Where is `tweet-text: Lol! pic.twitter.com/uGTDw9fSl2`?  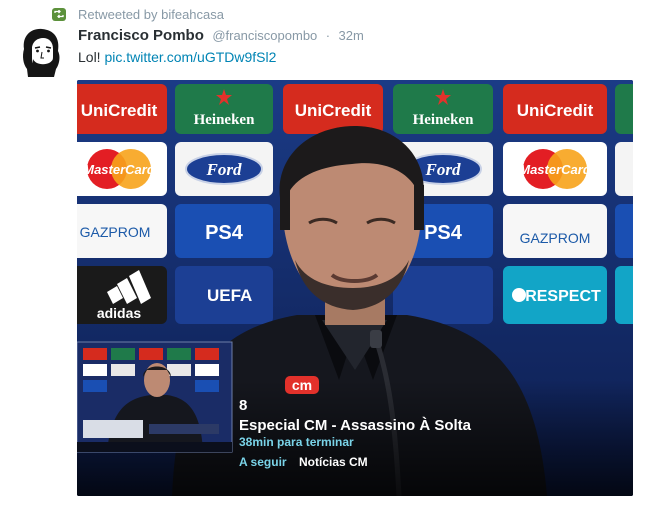
tweet-text: Lol! pic.twitter.com/uGTDw9fSl2 is located at coordinates (177, 57).